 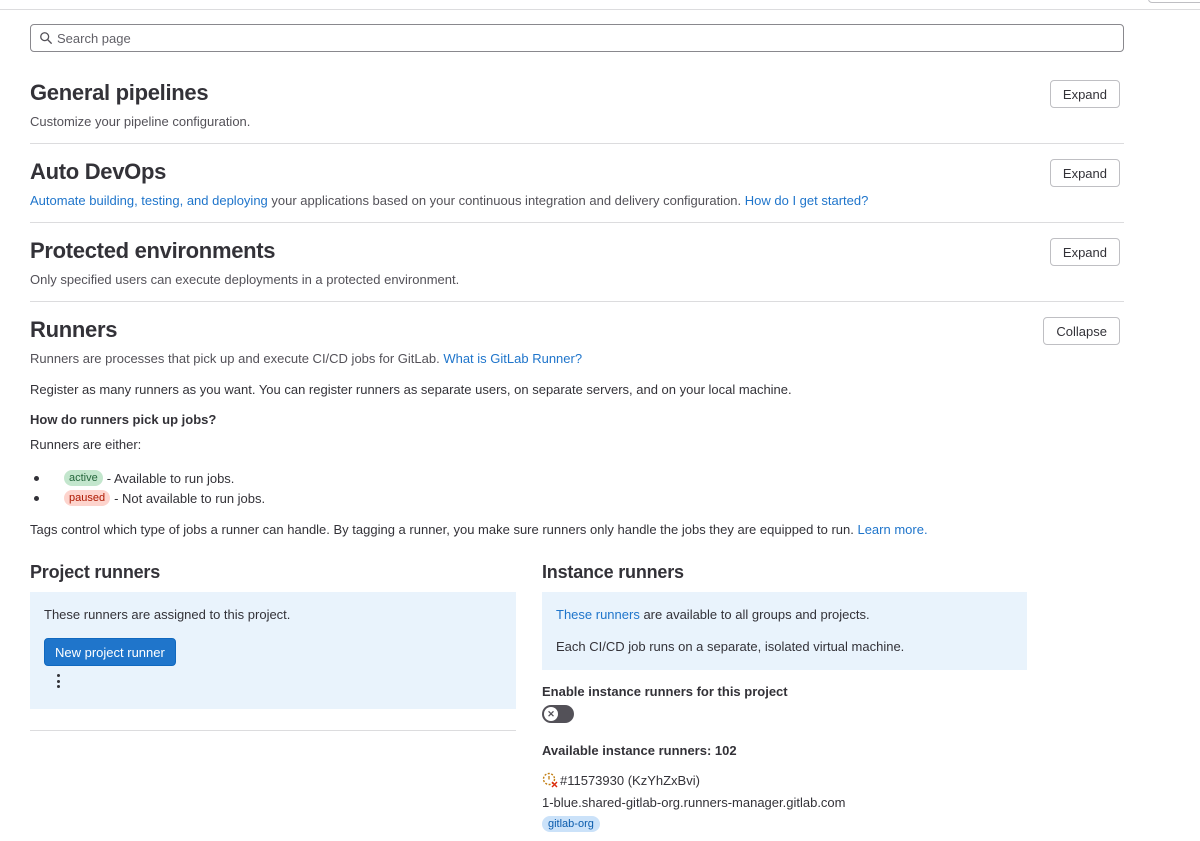 I want to click on section-title: General pipelines, so click(x=577, y=93).